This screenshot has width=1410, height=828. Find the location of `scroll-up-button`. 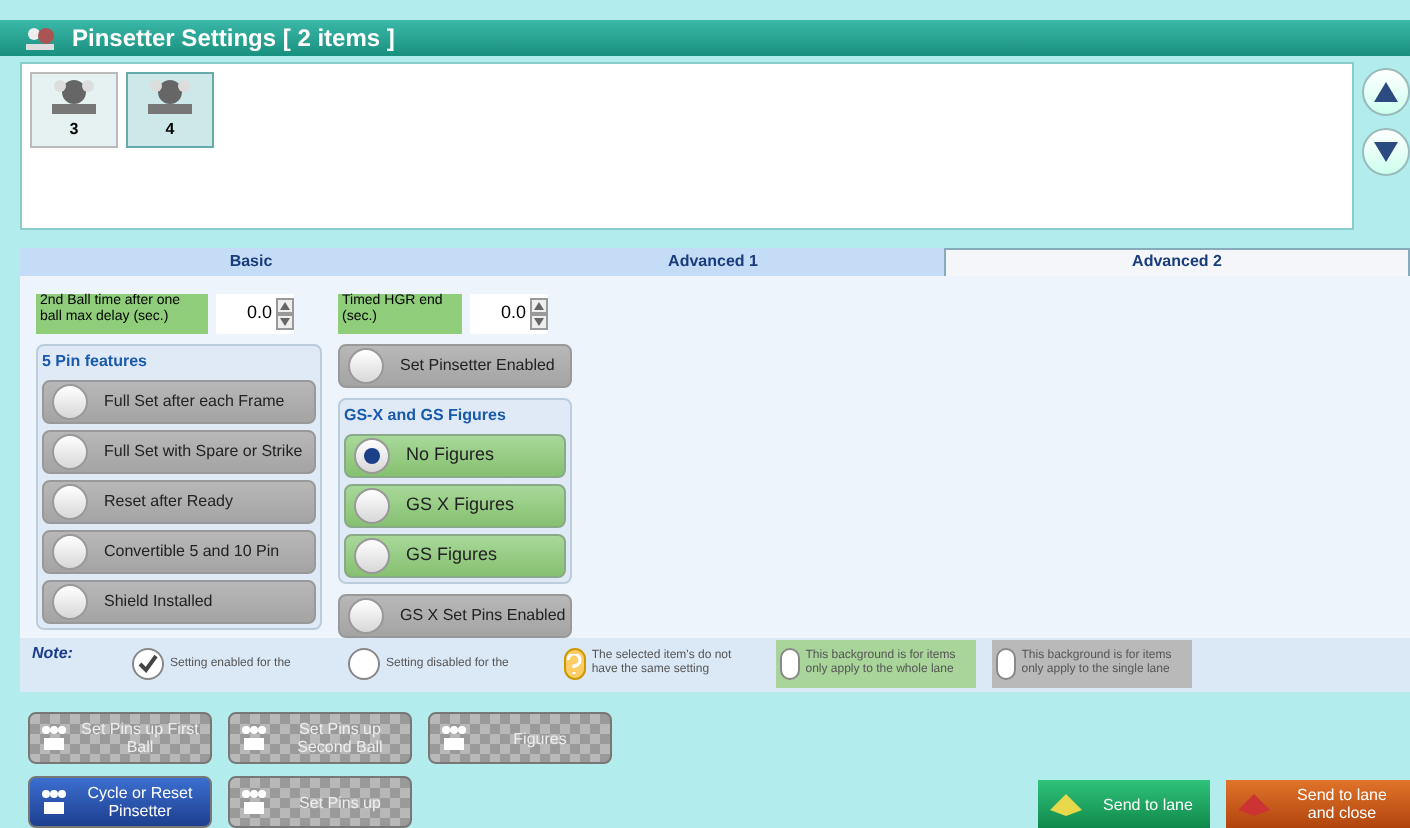

scroll-up-button is located at coordinates (1386, 92).